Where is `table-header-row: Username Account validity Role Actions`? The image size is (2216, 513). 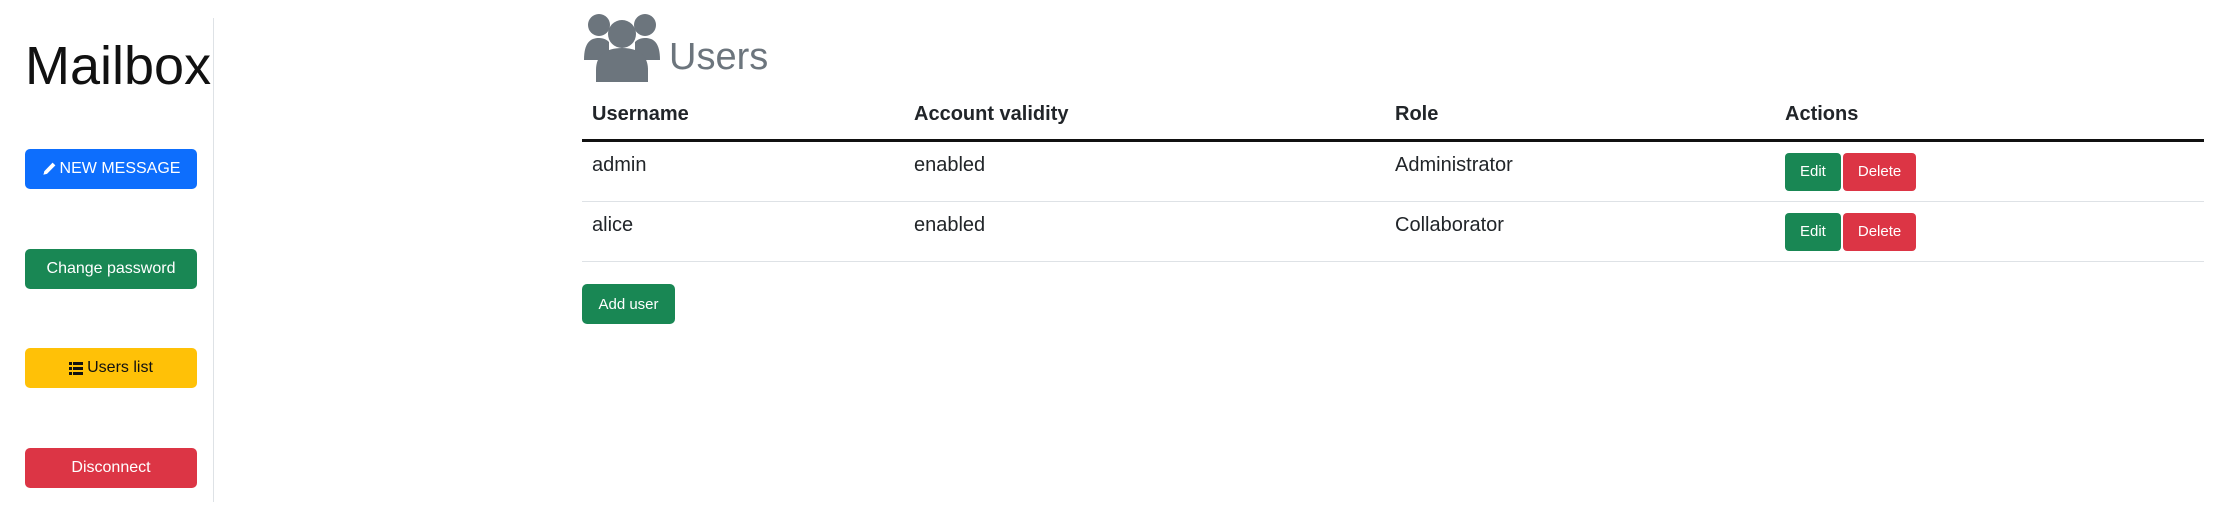 table-header-row: Username Account validity Role Actions is located at coordinates (1393, 116).